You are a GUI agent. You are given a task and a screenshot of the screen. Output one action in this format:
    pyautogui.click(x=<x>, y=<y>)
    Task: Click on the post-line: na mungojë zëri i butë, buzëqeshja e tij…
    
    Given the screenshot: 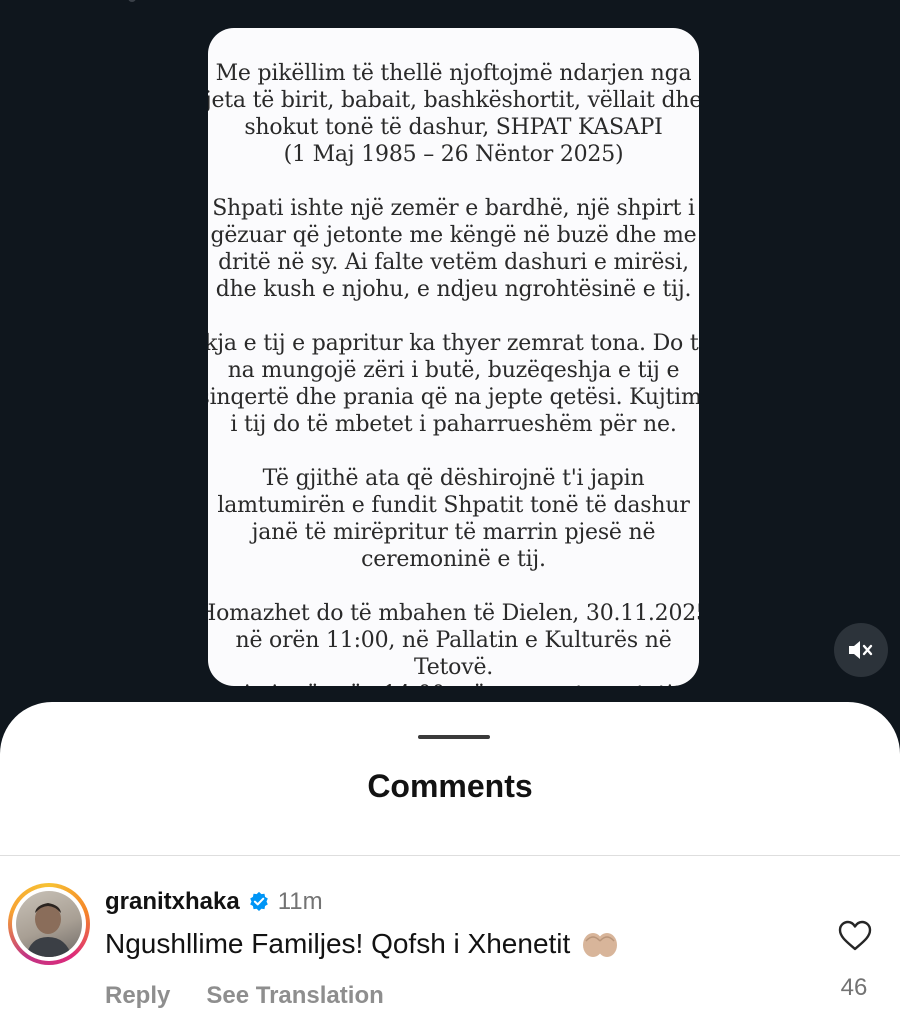 What is the action you would take?
    pyautogui.click(x=453, y=370)
    